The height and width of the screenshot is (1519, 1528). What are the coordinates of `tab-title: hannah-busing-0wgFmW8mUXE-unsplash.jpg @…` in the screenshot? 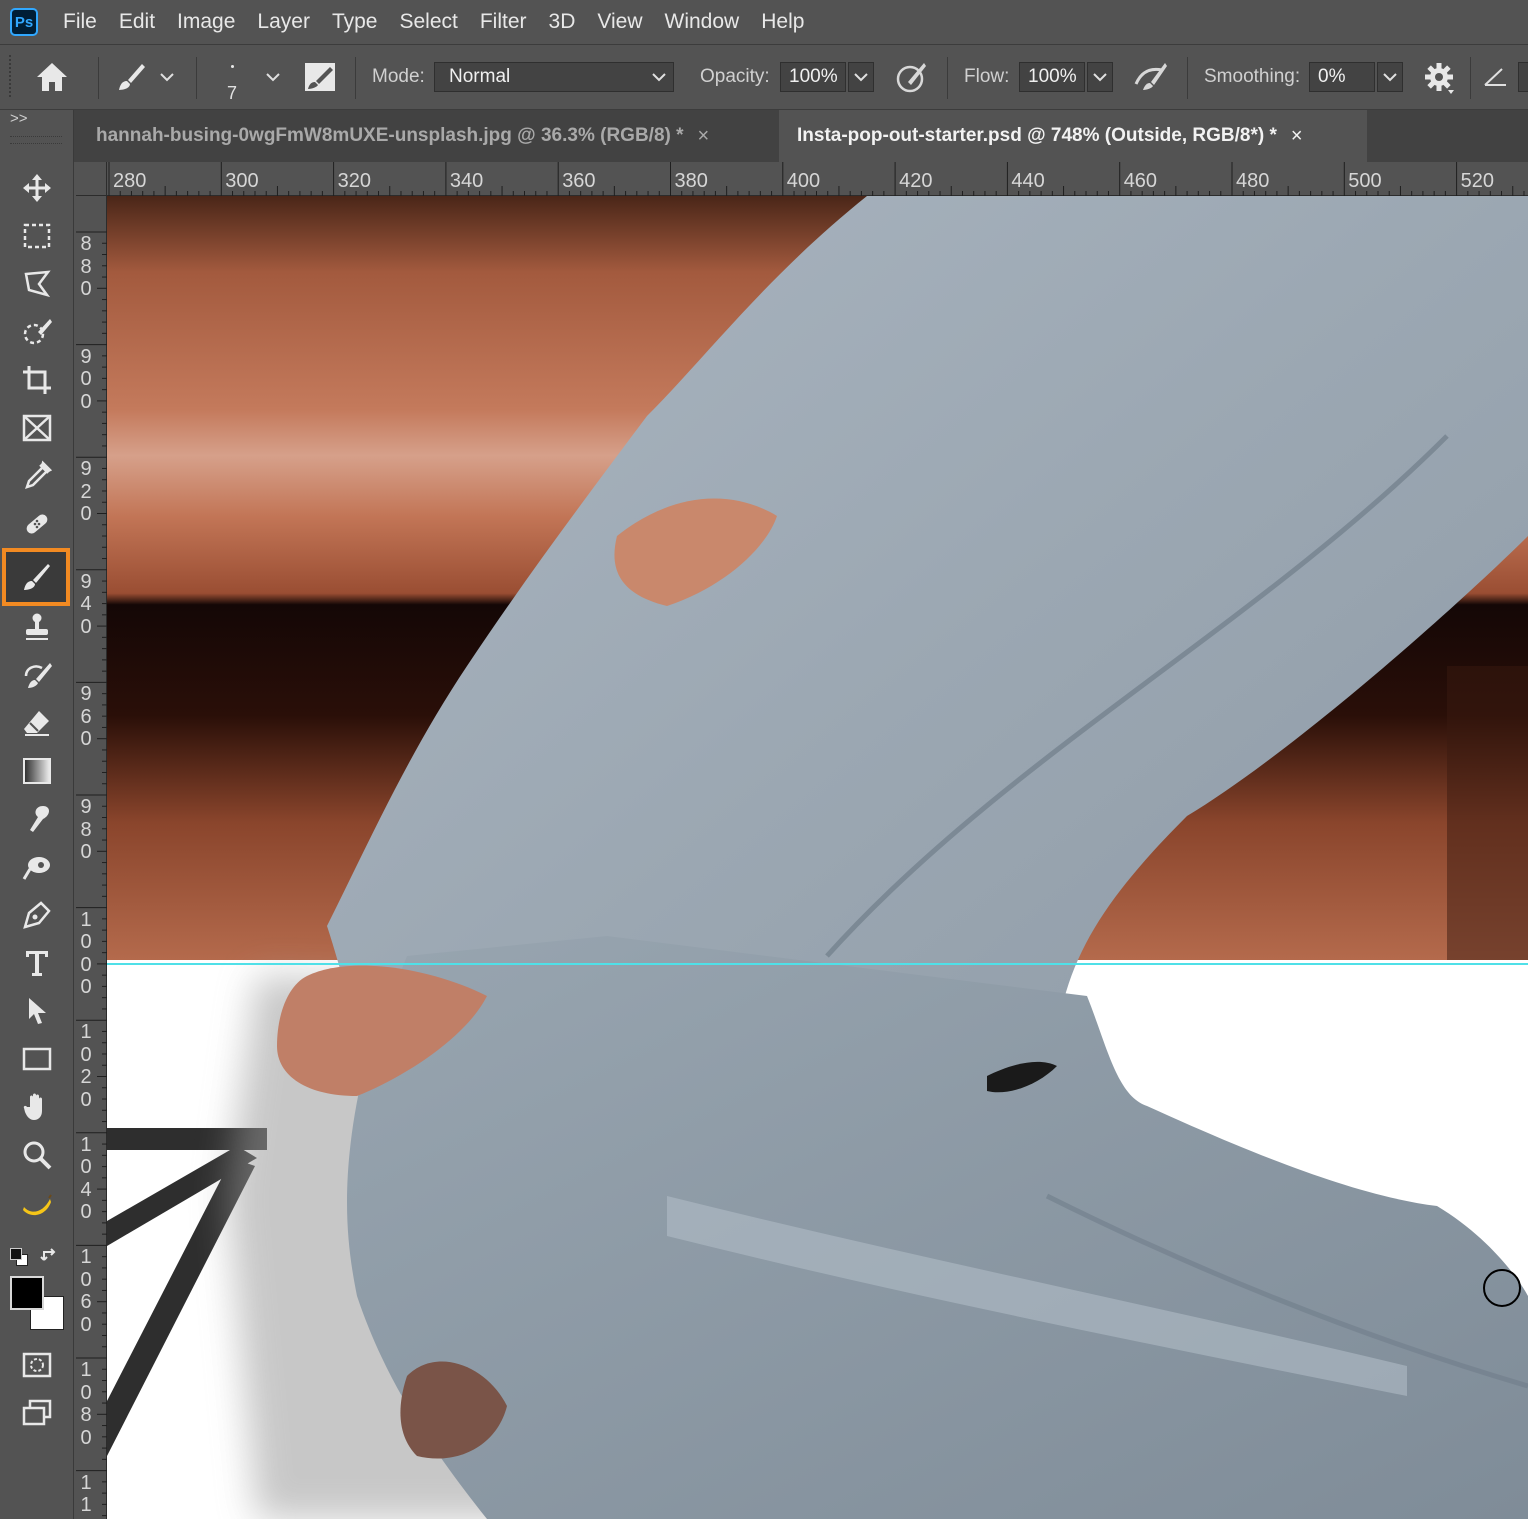 It's located at (390, 135).